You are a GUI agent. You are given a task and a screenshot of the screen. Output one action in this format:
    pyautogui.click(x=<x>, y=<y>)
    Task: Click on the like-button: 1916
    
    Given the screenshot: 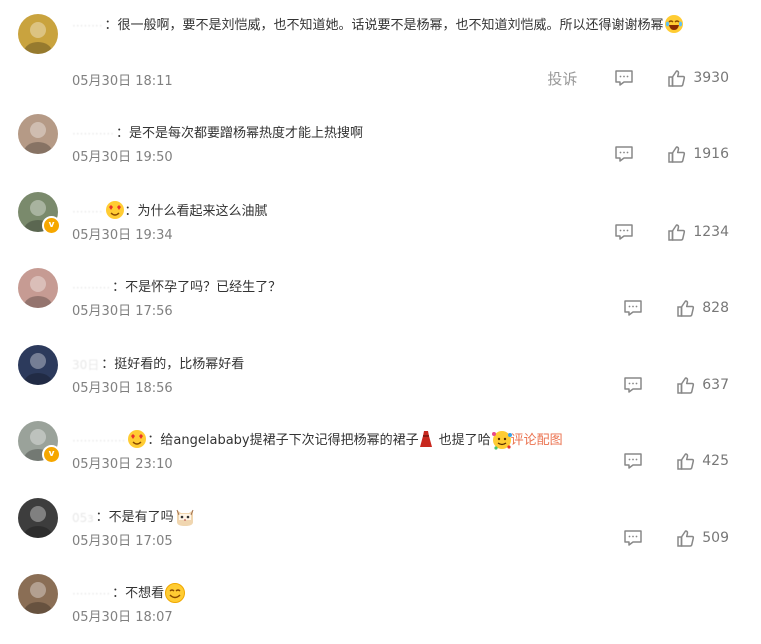 What is the action you would take?
    pyautogui.click(x=698, y=154)
    